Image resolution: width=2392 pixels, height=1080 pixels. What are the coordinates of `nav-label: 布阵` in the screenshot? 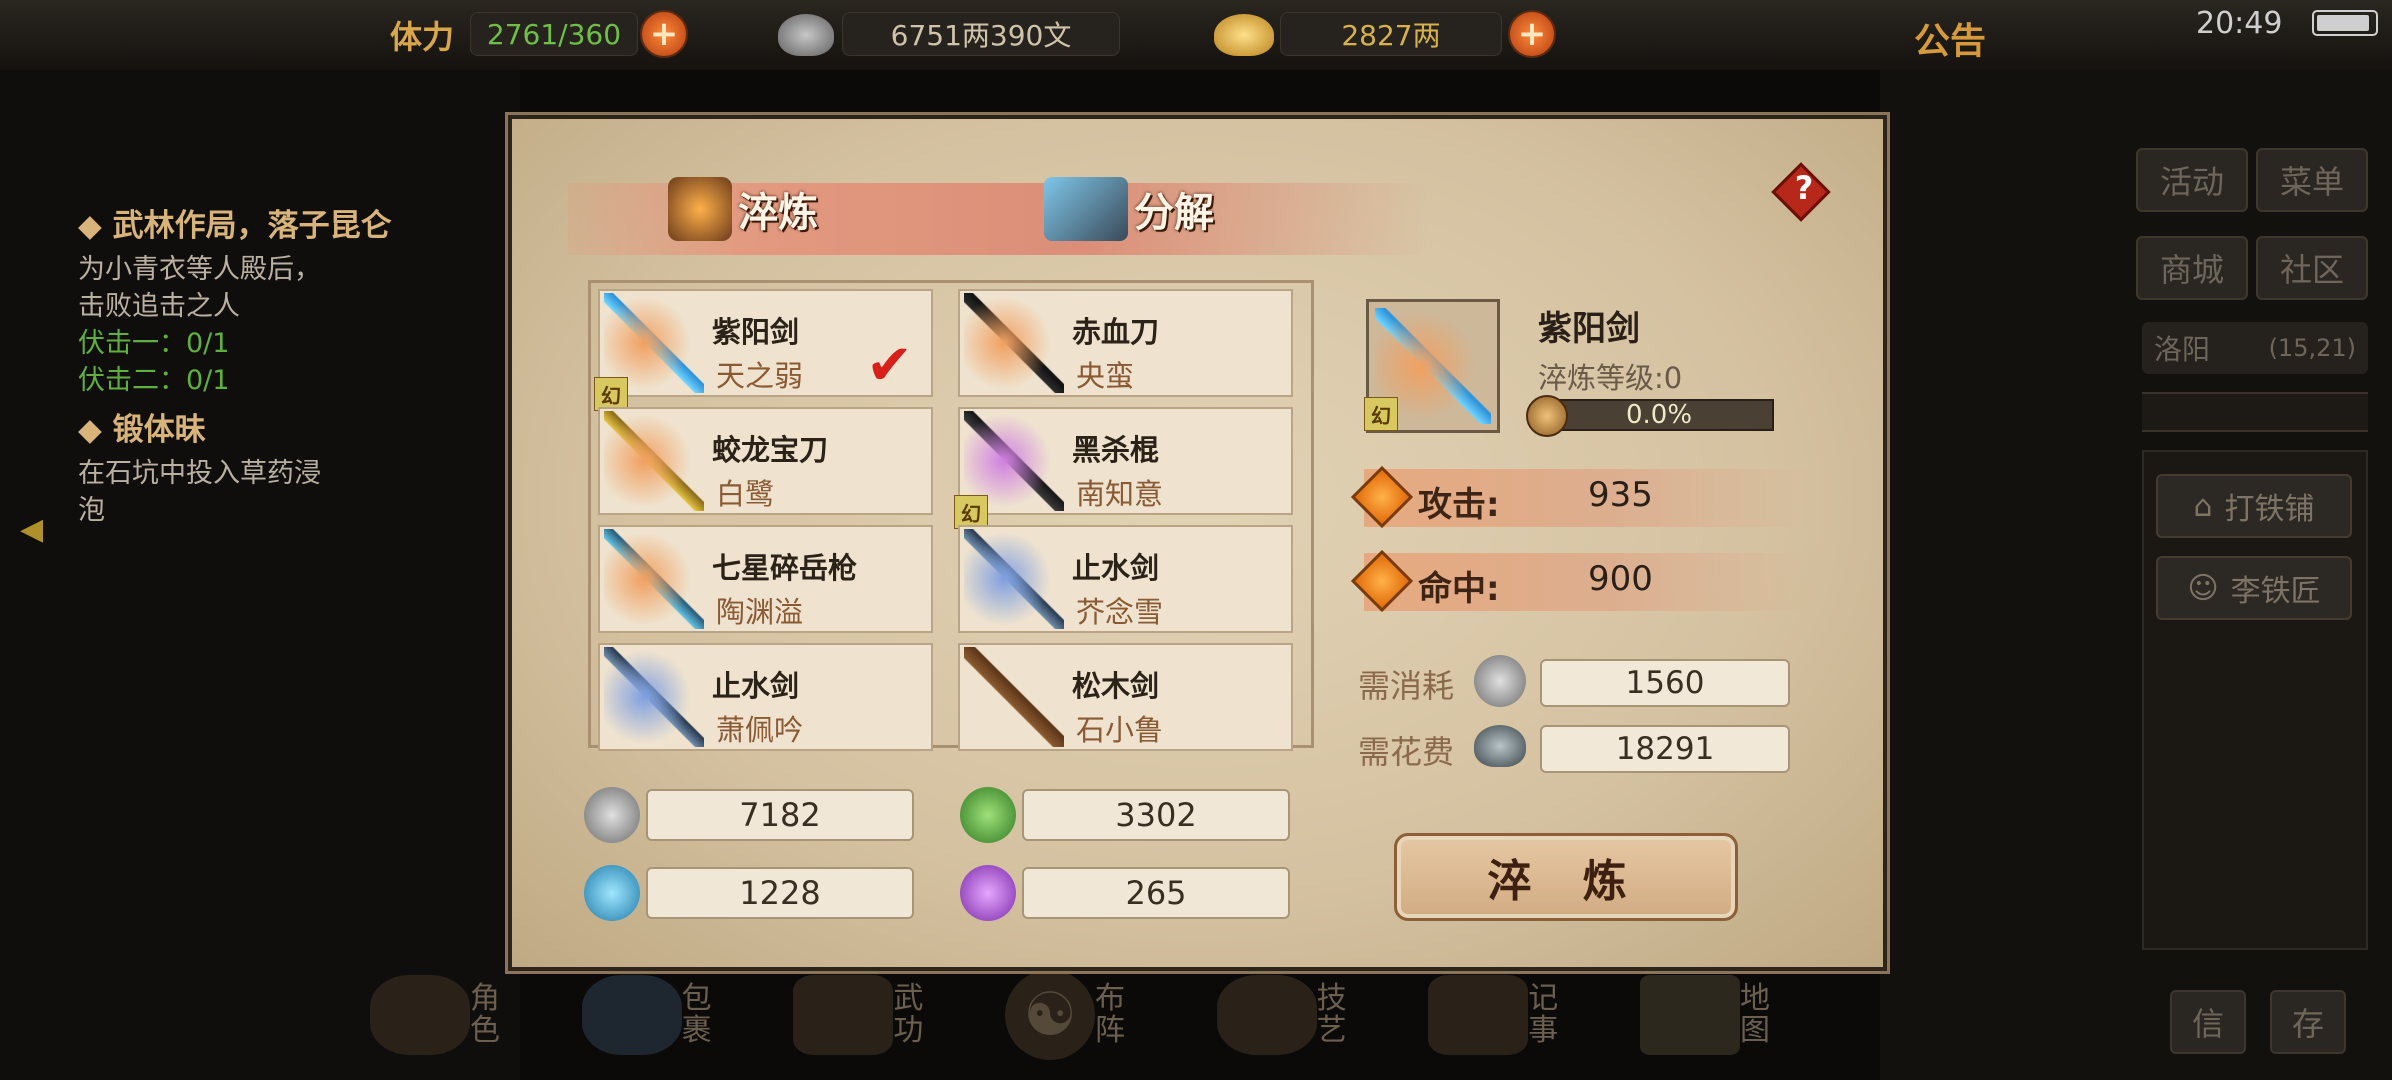 It's located at (1109, 1014).